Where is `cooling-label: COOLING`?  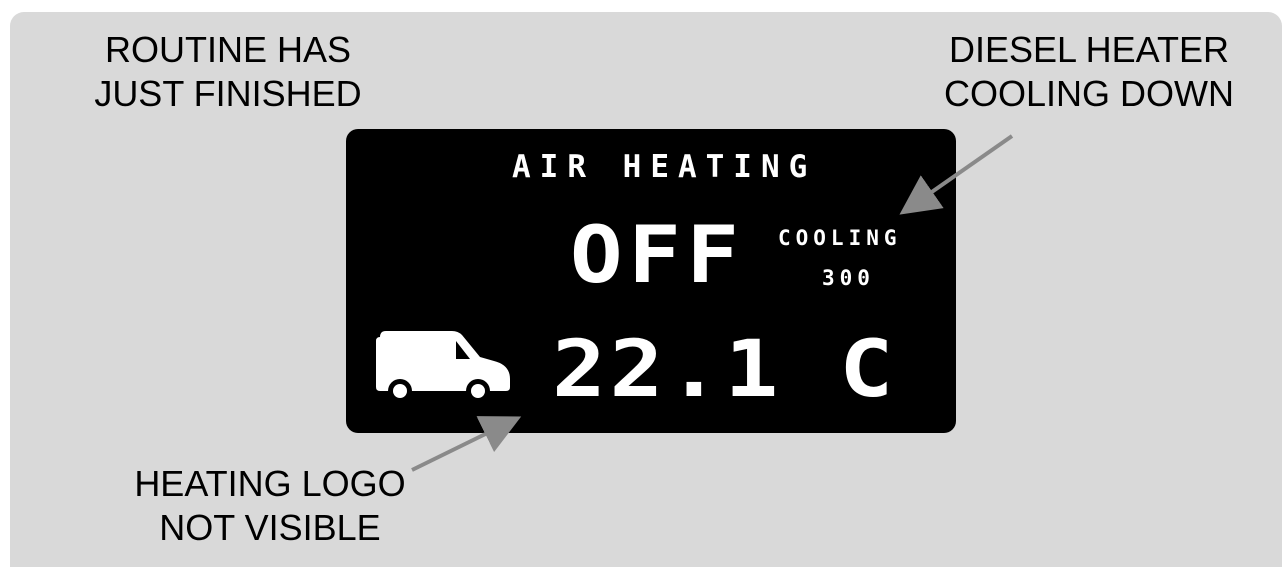 cooling-label: COOLING is located at coordinates (840, 238).